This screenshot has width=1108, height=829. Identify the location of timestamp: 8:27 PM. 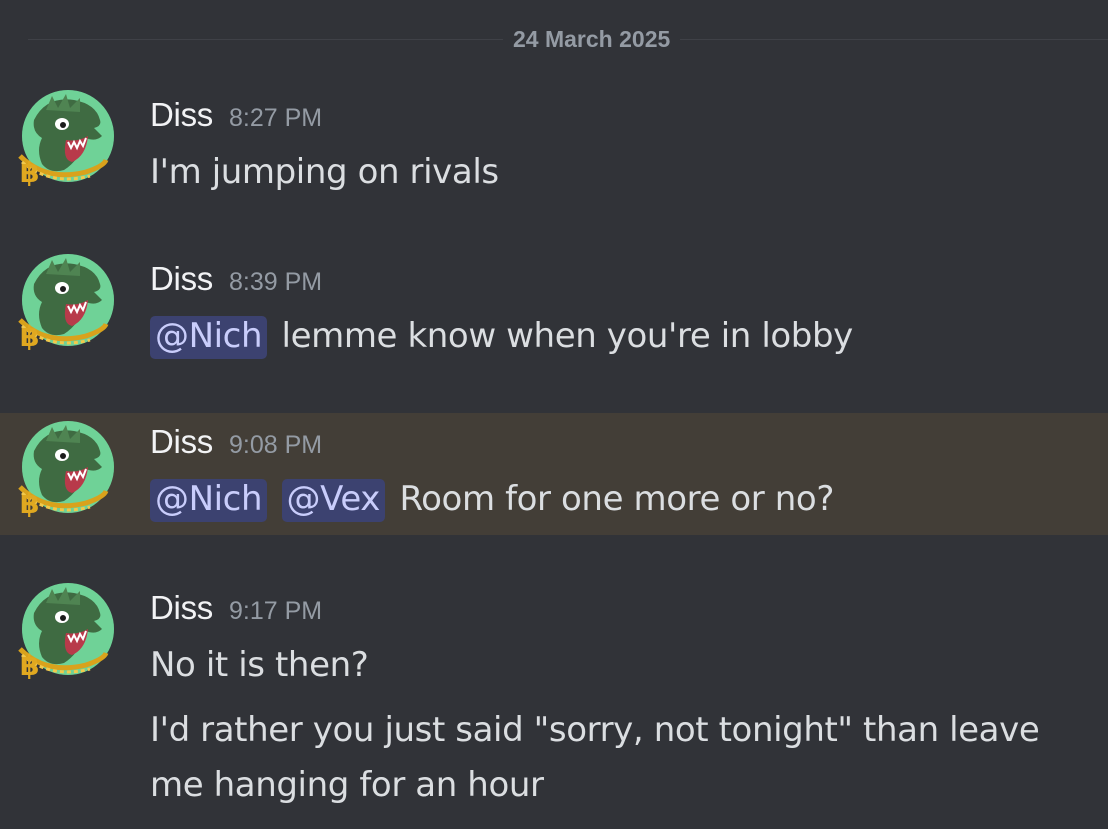
(275, 118).